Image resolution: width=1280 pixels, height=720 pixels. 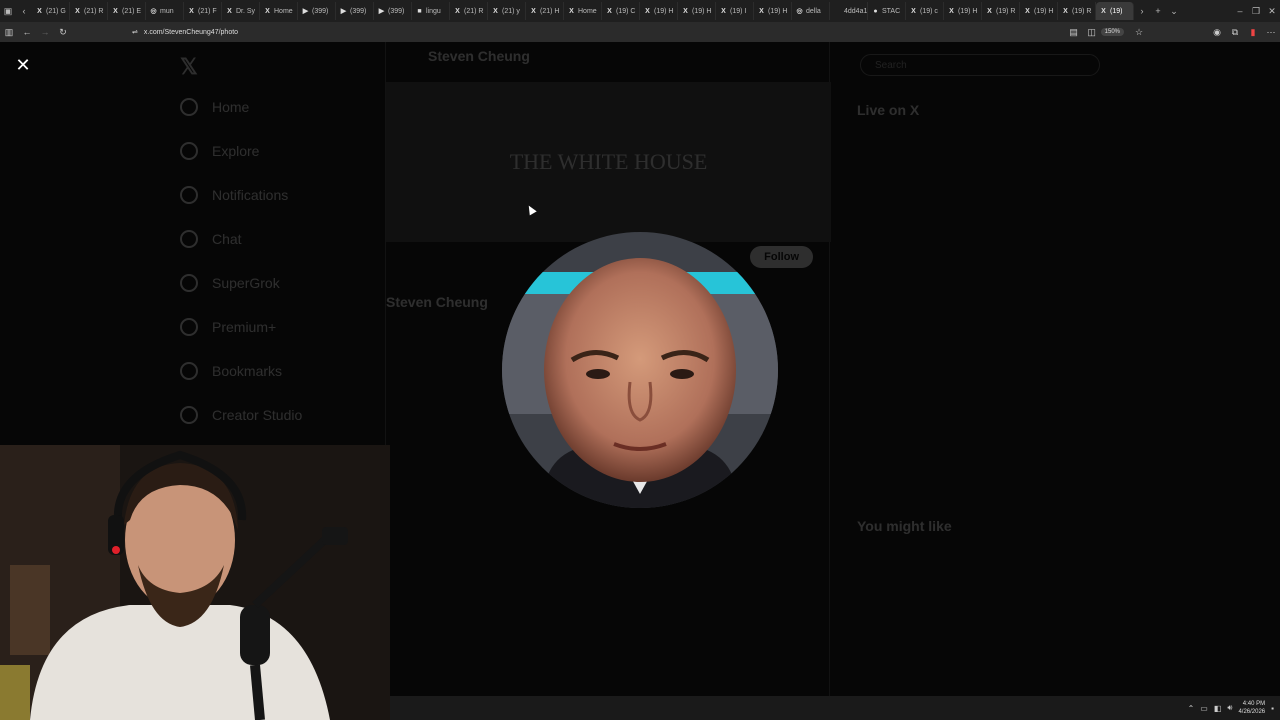 I want to click on tab-label: Dr. Sy, so click(x=246, y=11).